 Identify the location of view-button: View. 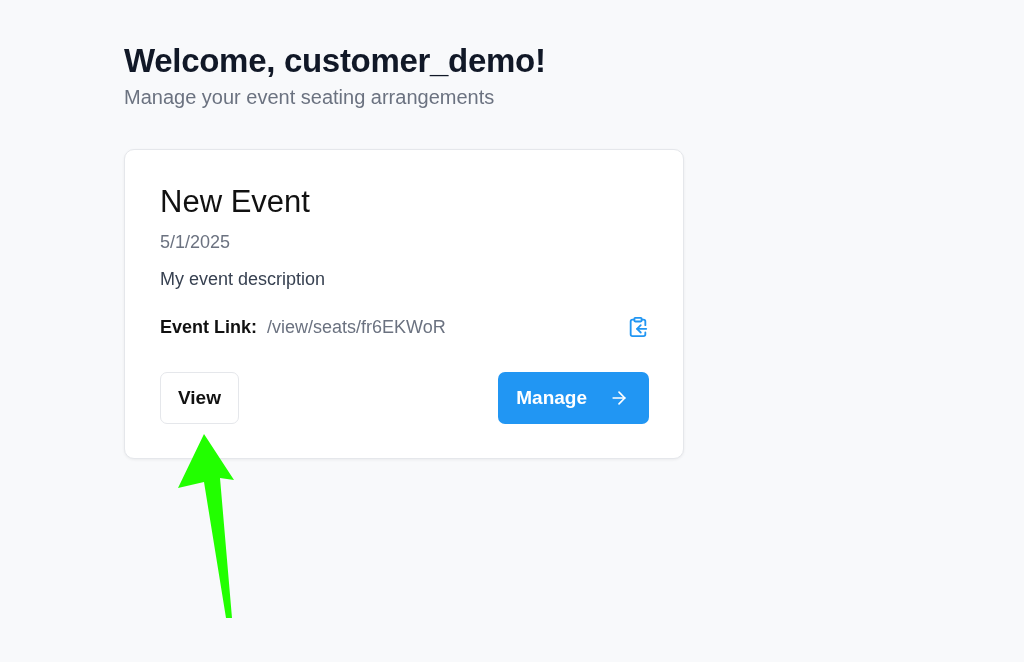
(199, 398).